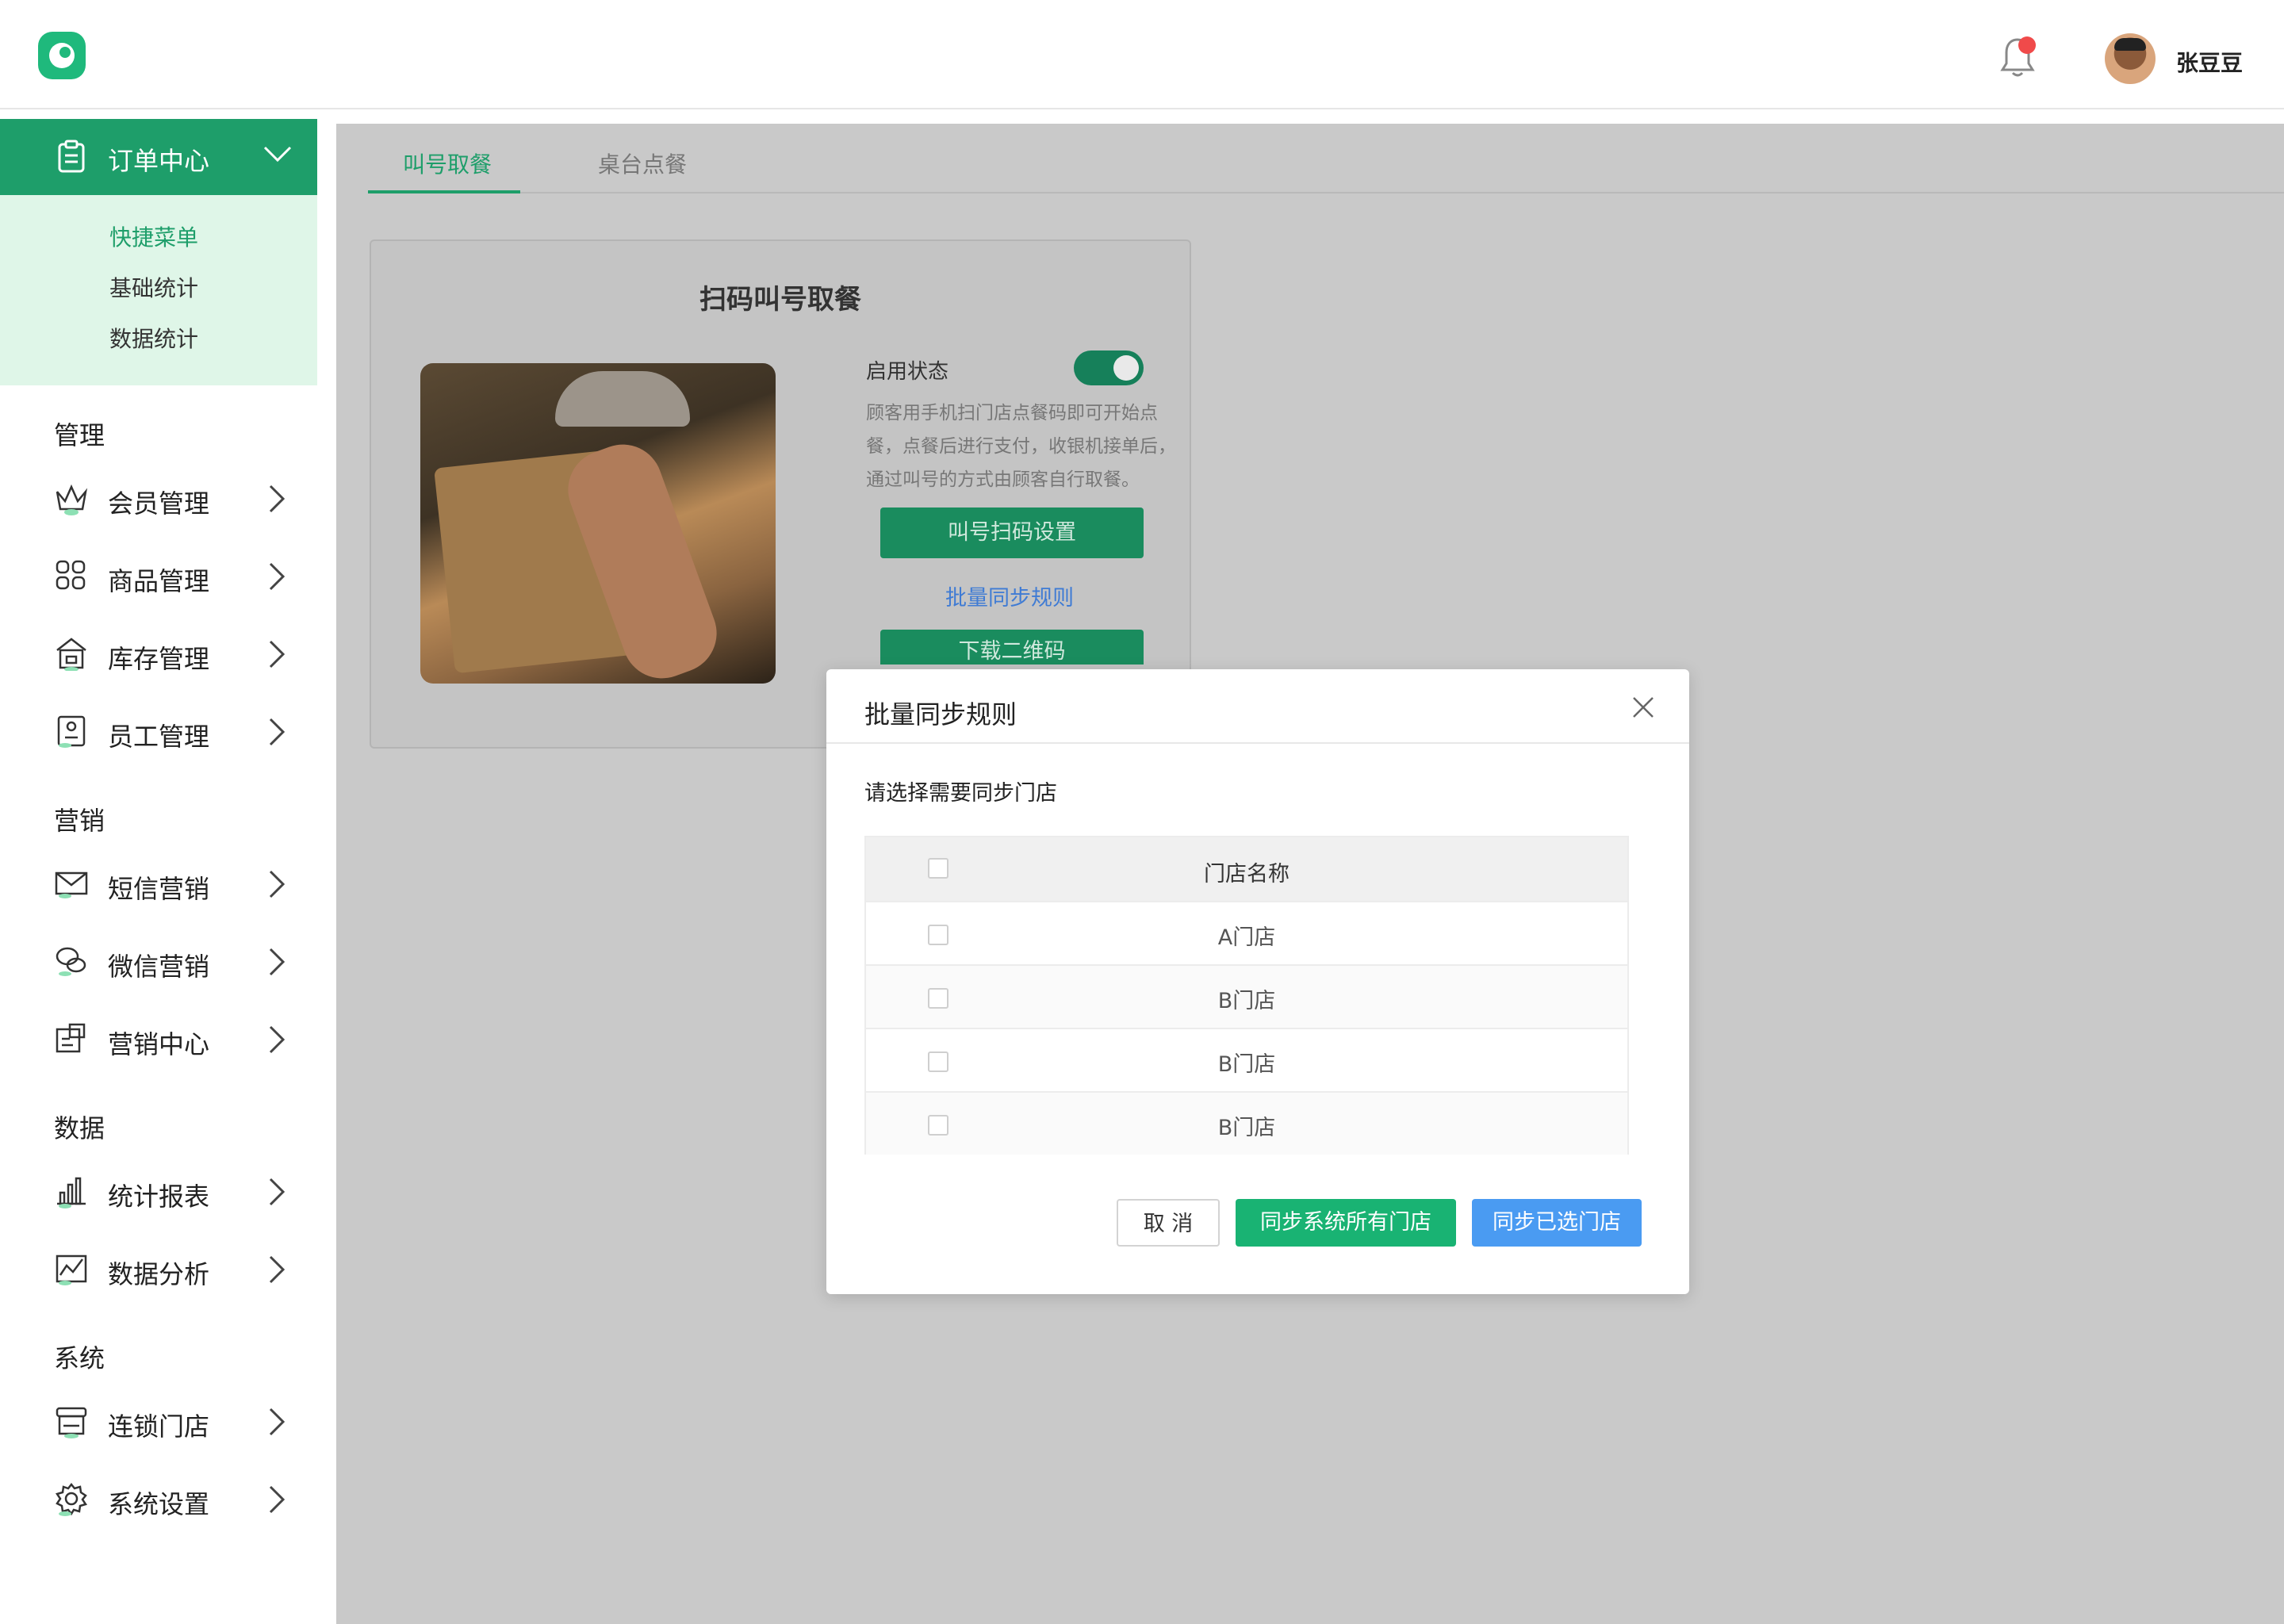  What do you see at coordinates (1012, 533) in the screenshot?
I see `call-scan-settings-button: 叫号扫码设置` at bounding box center [1012, 533].